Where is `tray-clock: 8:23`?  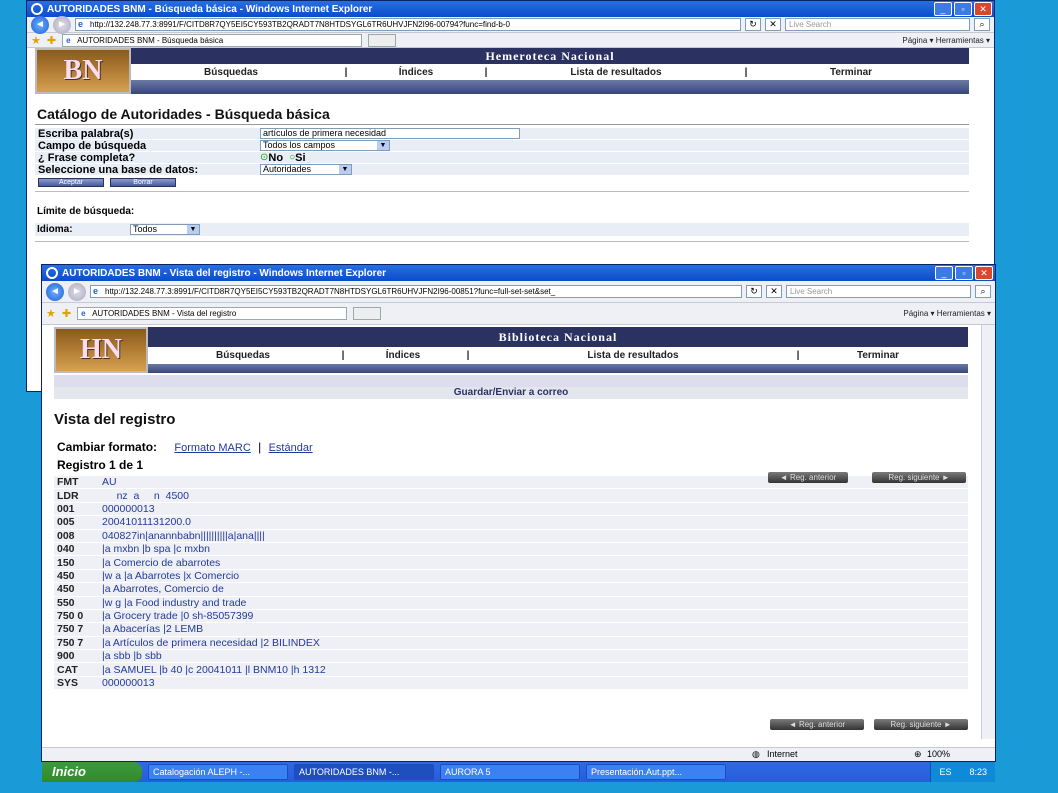
tray-clock: 8:23 is located at coordinates (978, 772).